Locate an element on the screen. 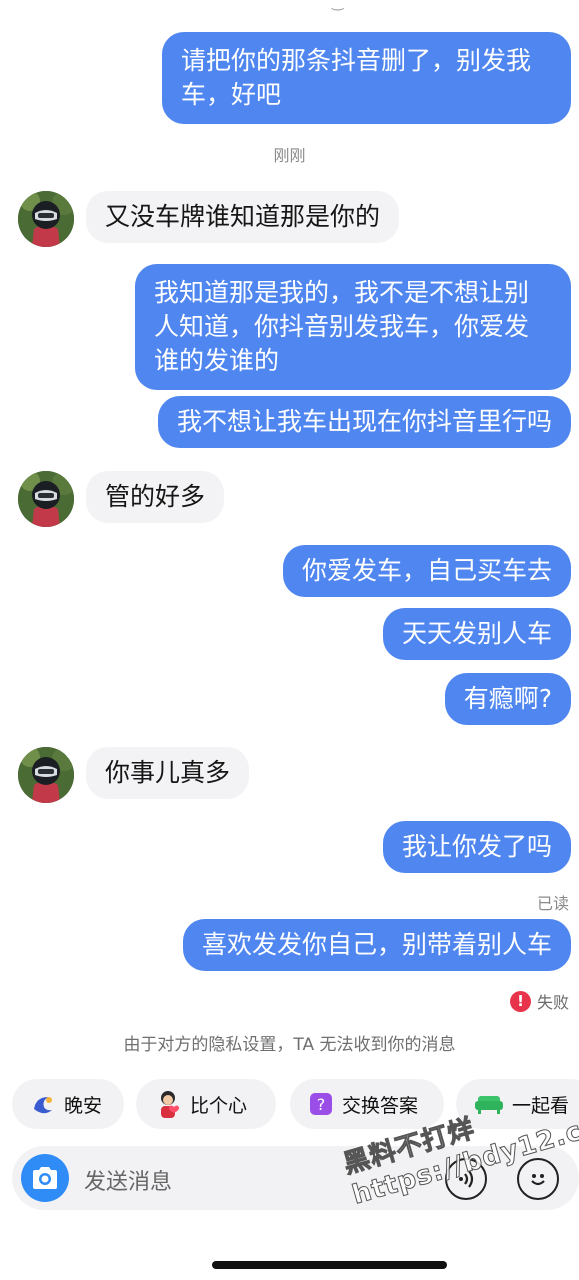 The image size is (579, 1280). quick-action-heart: 比个心 is located at coordinates (206, 1104).